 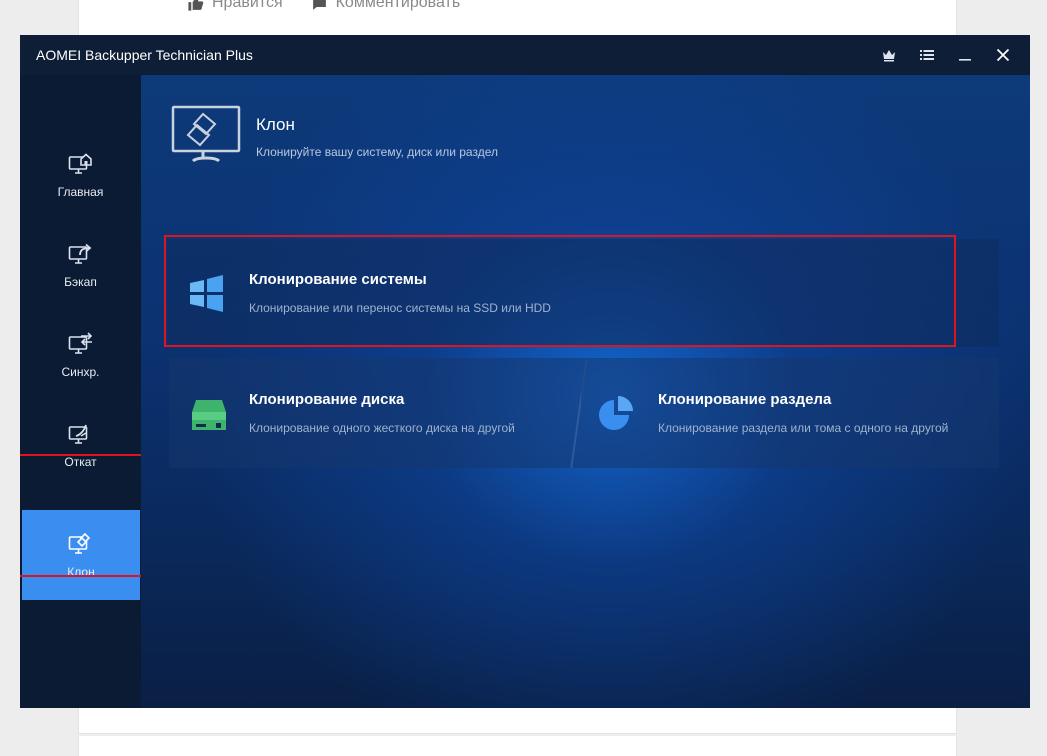 What do you see at coordinates (80, 343) in the screenshot?
I see `sync-monitor-icon` at bounding box center [80, 343].